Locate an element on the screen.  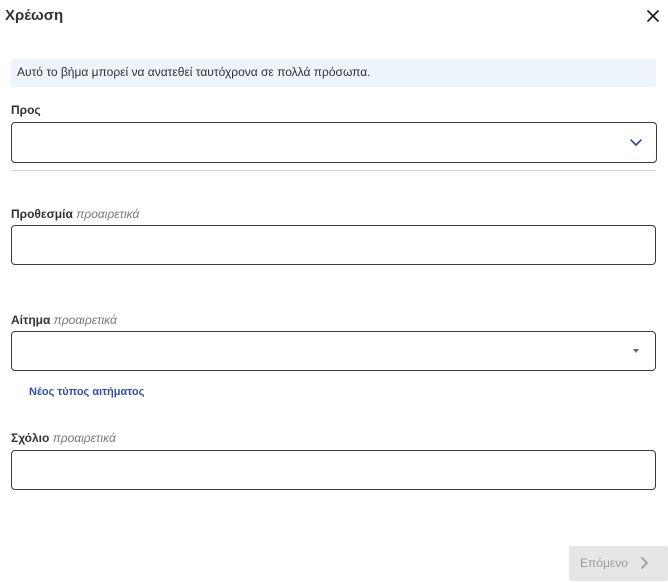
comment-input is located at coordinates (333, 470).